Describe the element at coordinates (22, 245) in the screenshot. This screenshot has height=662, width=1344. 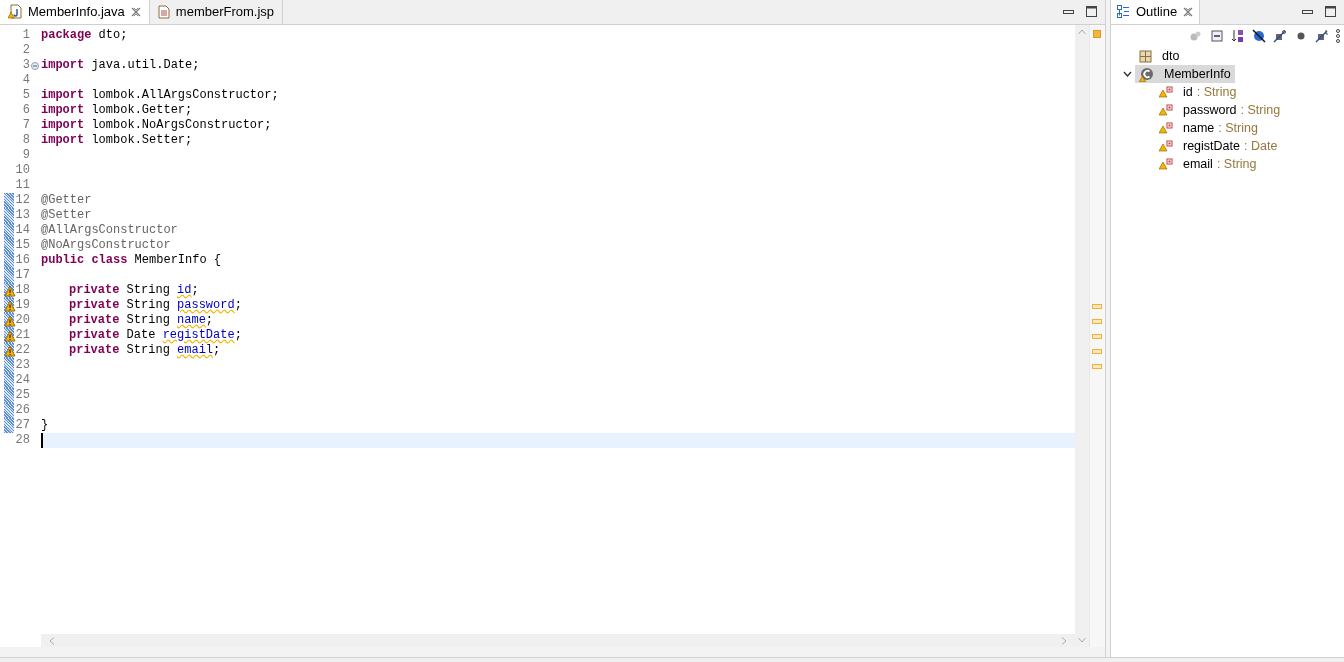
I see `line-number: 15` at that location.